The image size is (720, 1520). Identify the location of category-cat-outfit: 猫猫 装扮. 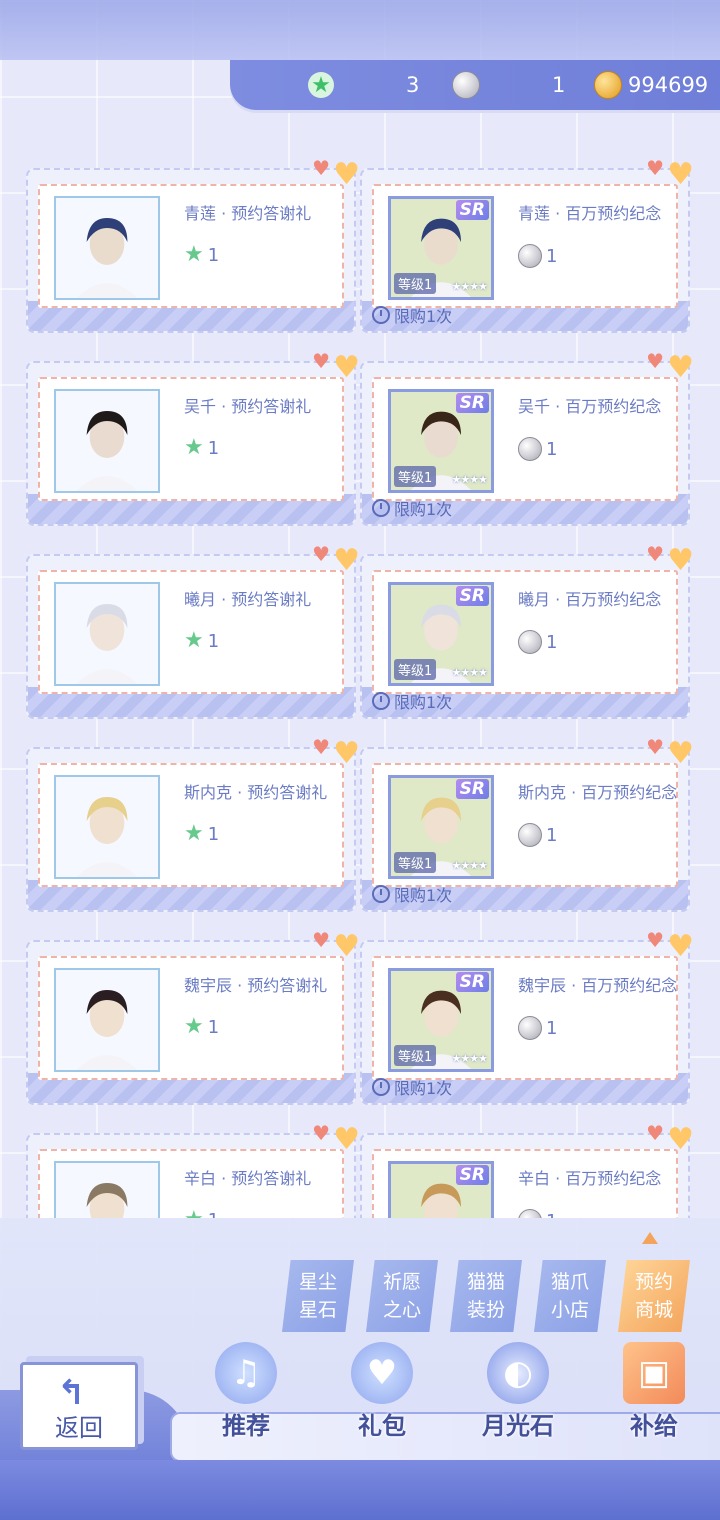
(486, 1296).